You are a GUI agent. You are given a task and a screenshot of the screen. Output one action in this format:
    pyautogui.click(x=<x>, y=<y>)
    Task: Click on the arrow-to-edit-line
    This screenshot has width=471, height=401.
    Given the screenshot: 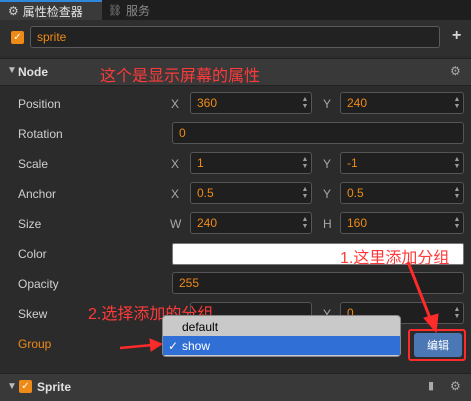 What is the action you would take?
    pyautogui.click(x=419, y=290)
    